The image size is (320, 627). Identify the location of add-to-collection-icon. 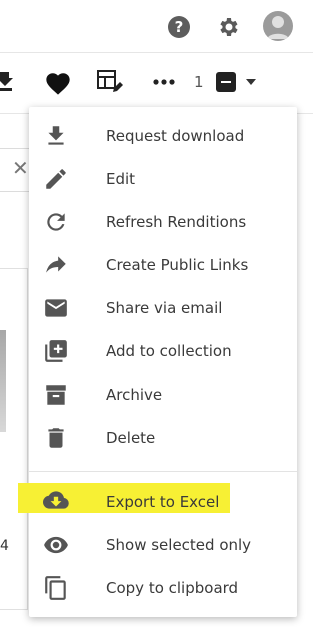
(56, 351).